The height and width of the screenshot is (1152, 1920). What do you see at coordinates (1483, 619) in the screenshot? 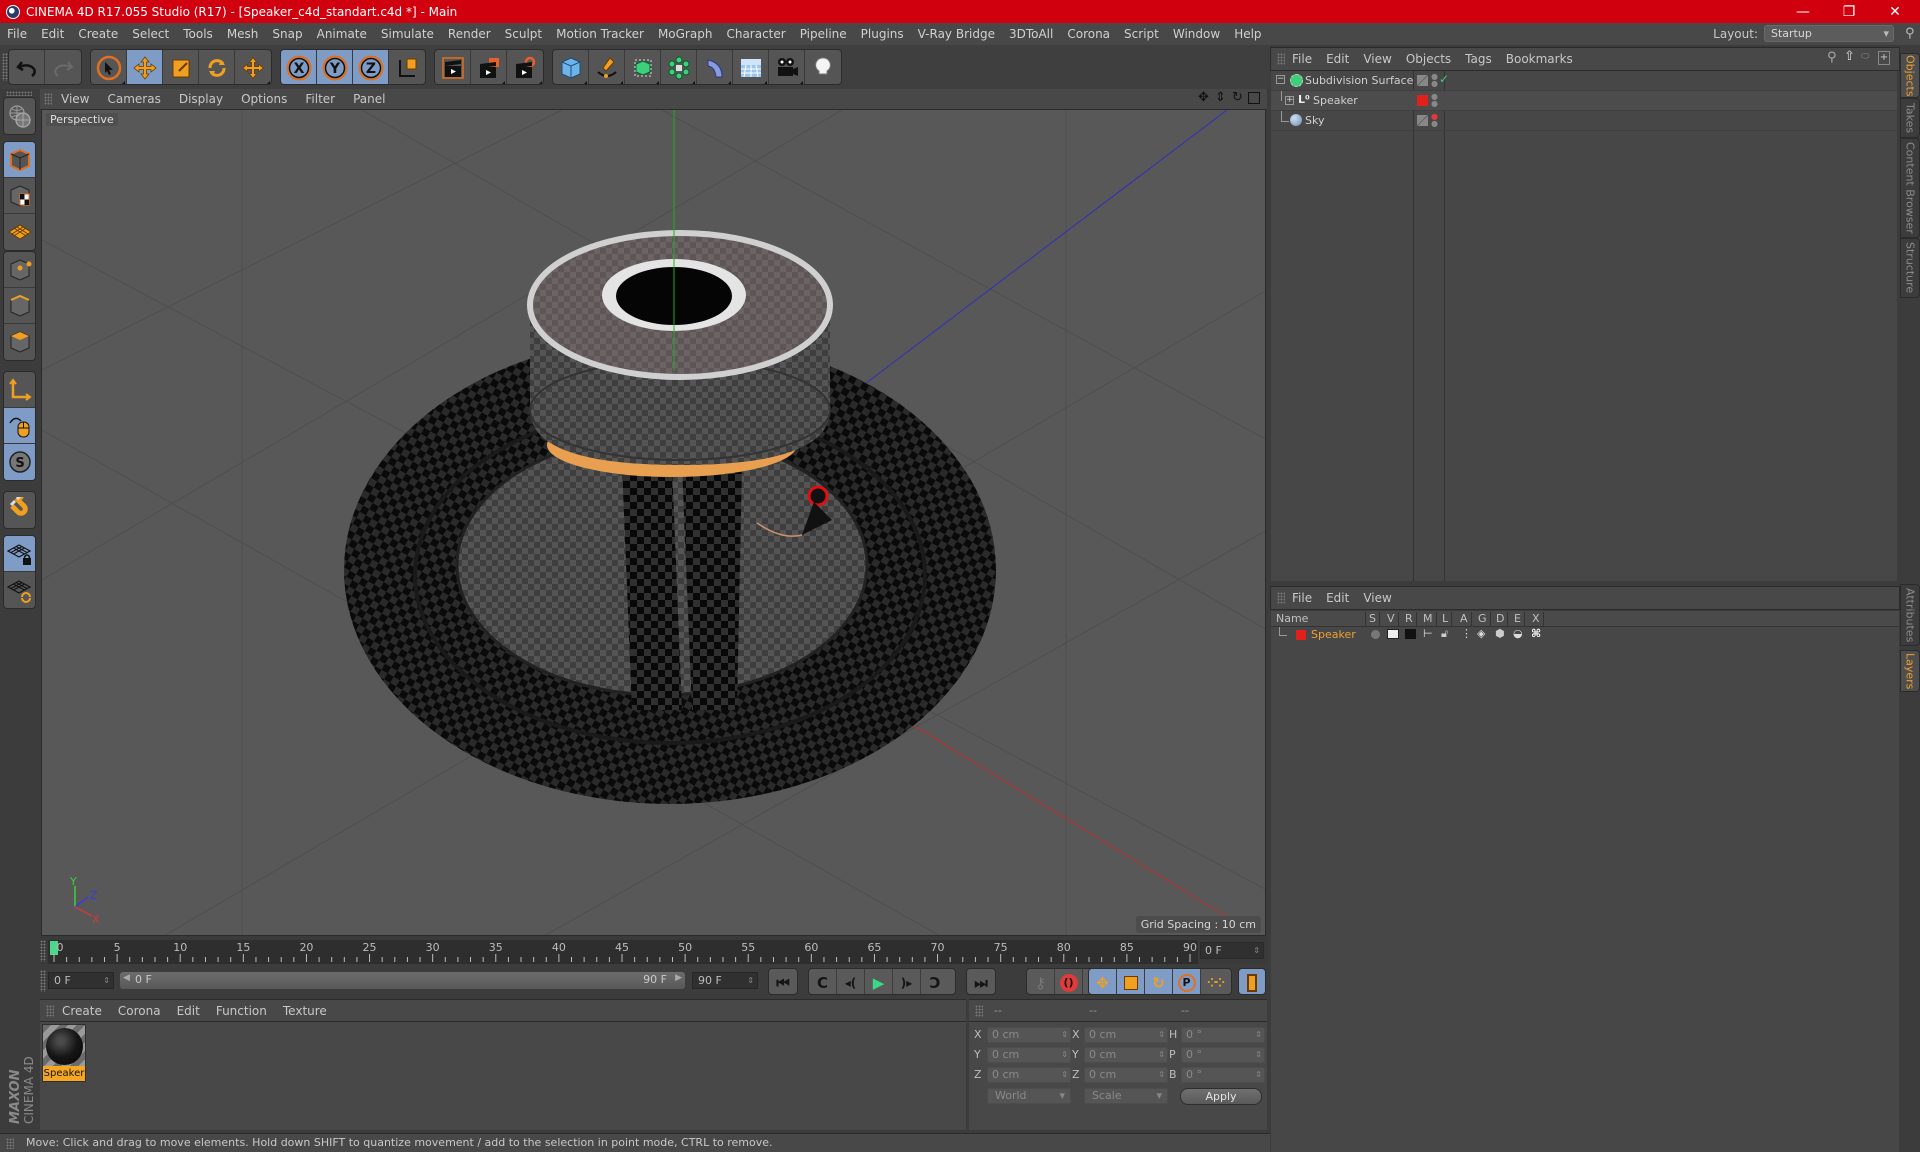
I see `column-generators: G` at bounding box center [1483, 619].